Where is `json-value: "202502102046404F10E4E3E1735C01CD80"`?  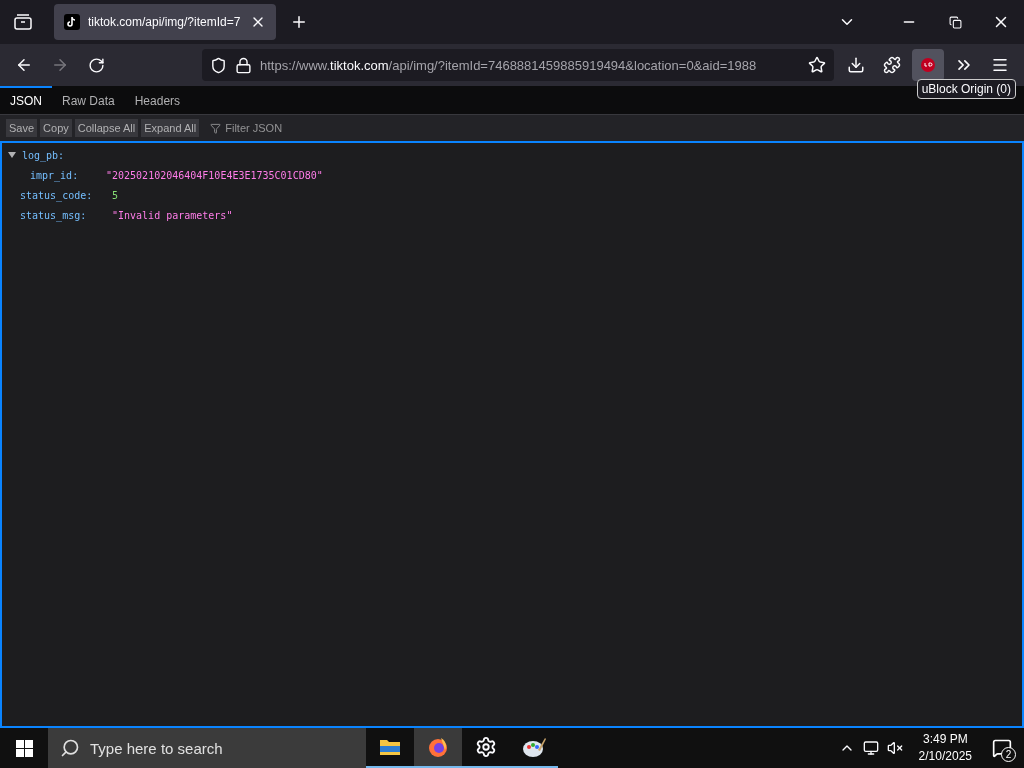
json-value: "202502102046404F10E4E3E1735C01CD80" is located at coordinates (214, 175).